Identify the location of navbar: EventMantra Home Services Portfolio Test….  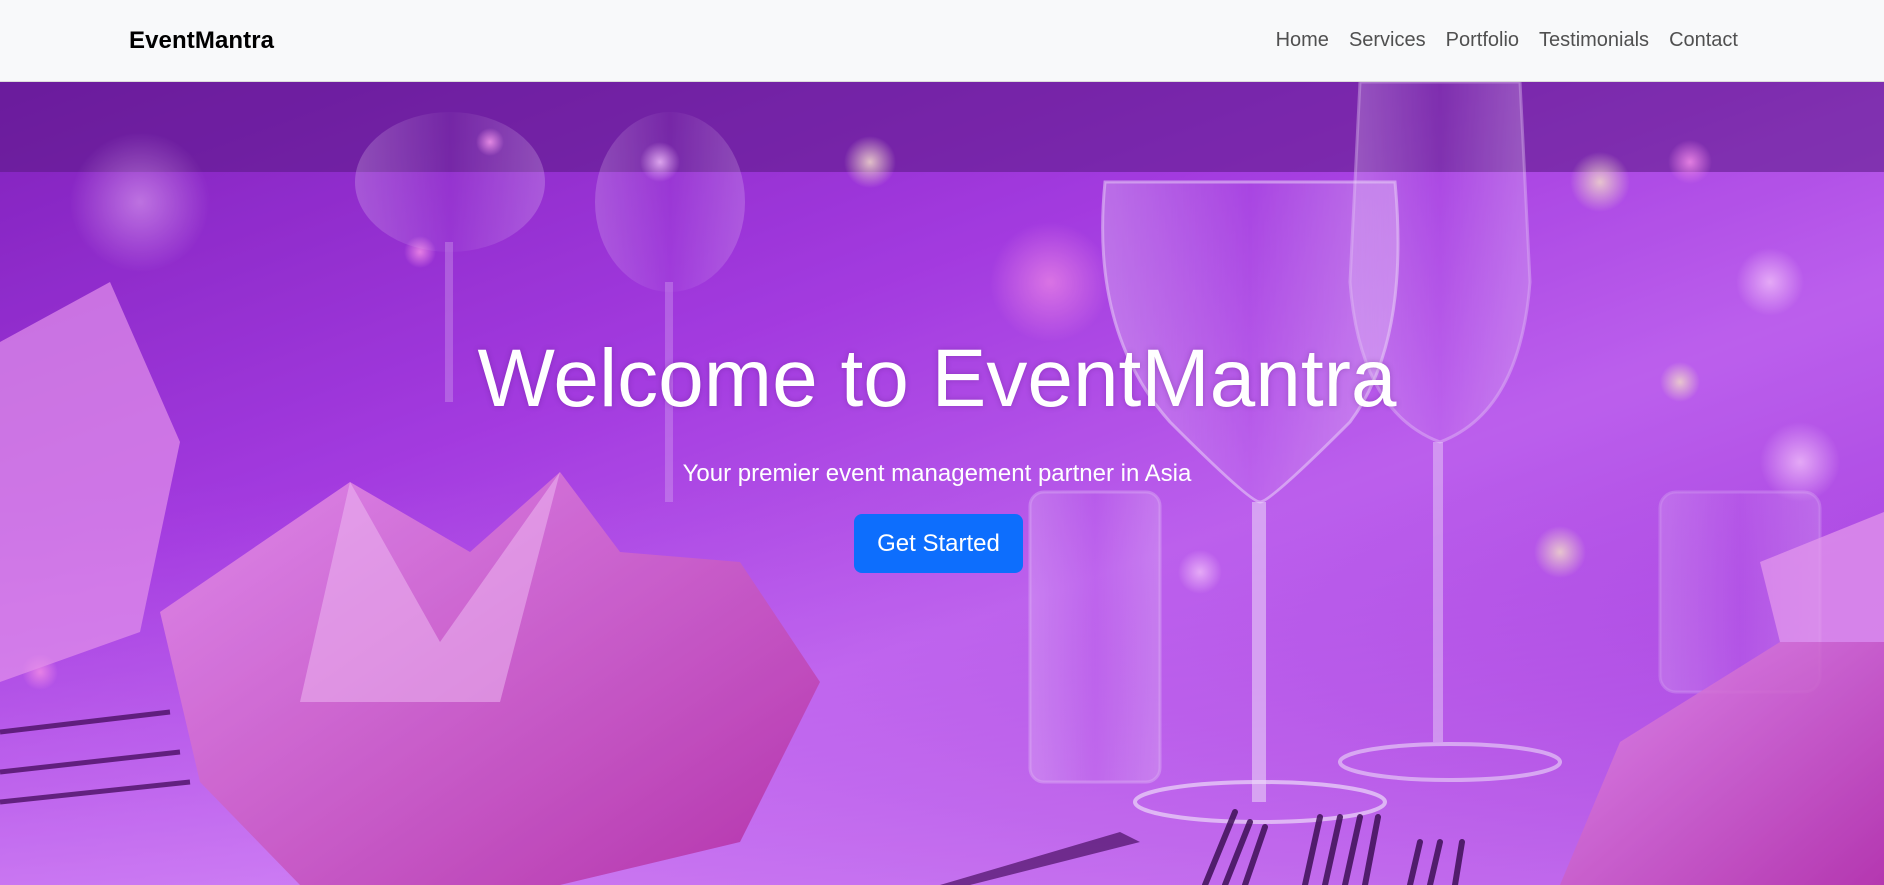
(942, 41).